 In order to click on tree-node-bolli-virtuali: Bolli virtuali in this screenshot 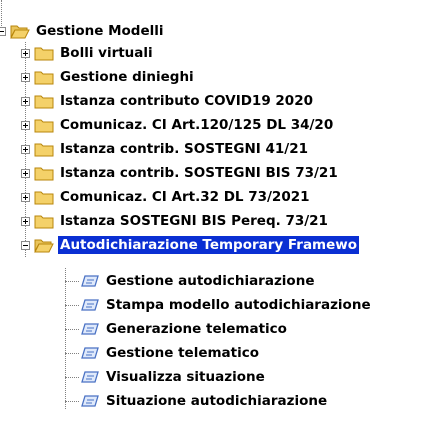, I will do `click(88, 53)`.